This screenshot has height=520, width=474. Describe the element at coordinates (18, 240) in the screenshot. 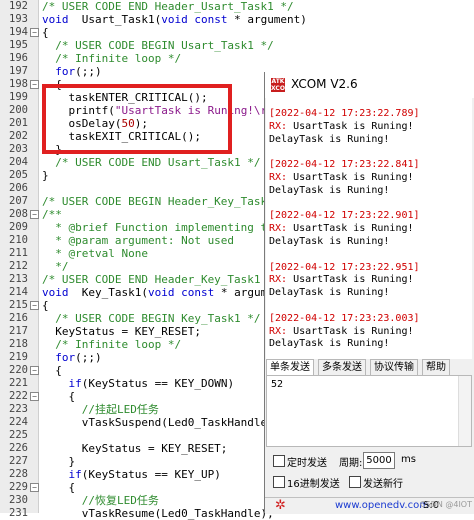

I see `line-number: 210` at that location.